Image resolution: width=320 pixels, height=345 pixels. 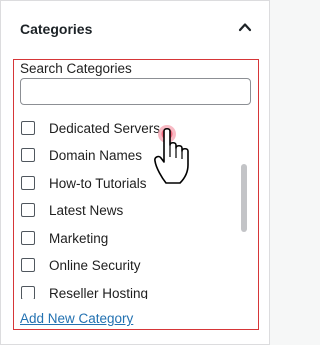 What do you see at coordinates (79, 238) in the screenshot?
I see `category-label: Marketing` at bounding box center [79, 238].